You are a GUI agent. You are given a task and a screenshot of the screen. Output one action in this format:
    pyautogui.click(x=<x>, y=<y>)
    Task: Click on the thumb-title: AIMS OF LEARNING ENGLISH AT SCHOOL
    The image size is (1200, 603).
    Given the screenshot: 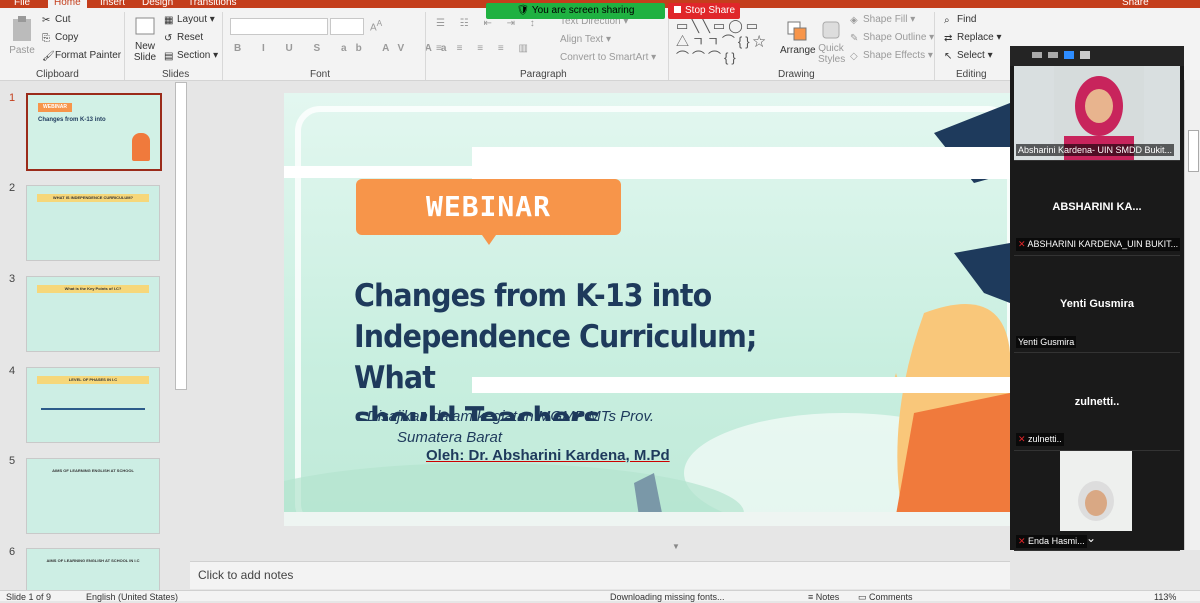 What is the action you would take?
    pyautogui.click(x=93, y=470)
    